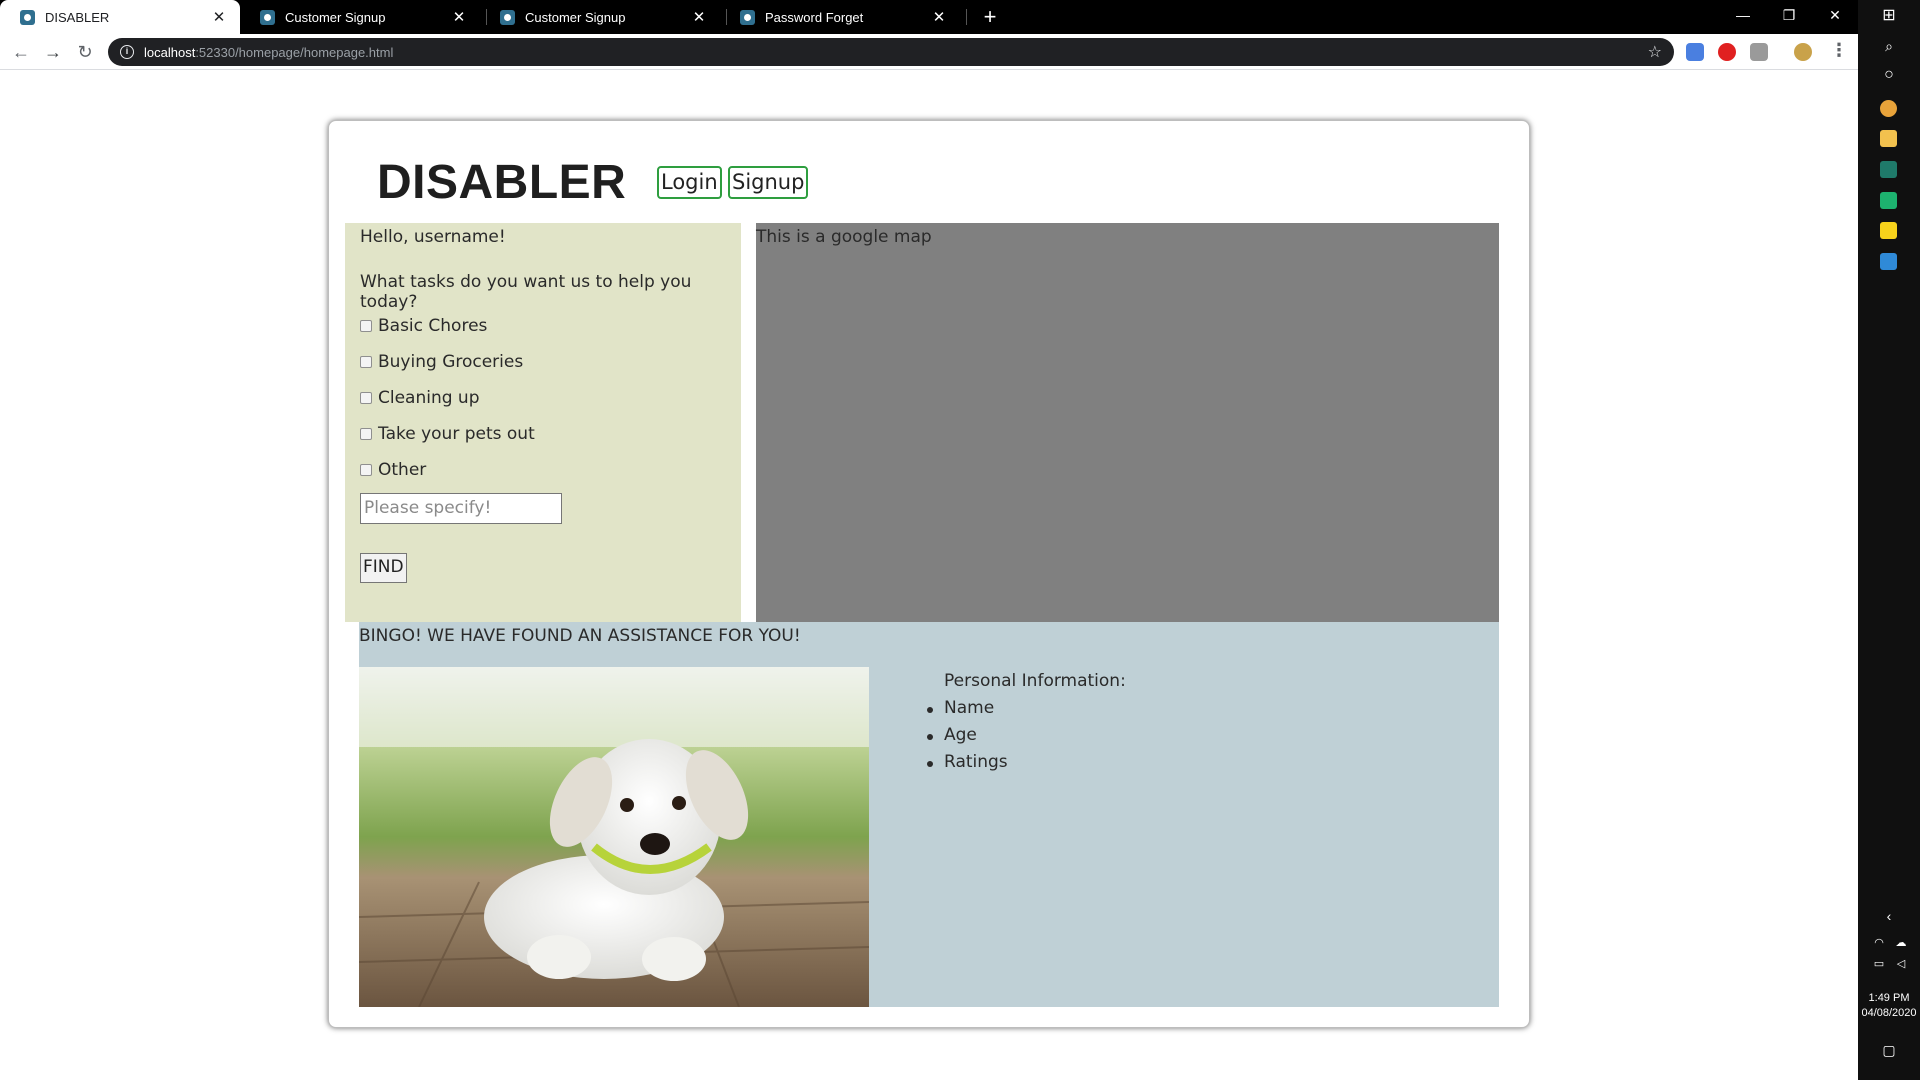 Image resolution: width=1920 pixels, height=1080 pixels. I want to click on sticky-notes-icon, so click(1888, 230).